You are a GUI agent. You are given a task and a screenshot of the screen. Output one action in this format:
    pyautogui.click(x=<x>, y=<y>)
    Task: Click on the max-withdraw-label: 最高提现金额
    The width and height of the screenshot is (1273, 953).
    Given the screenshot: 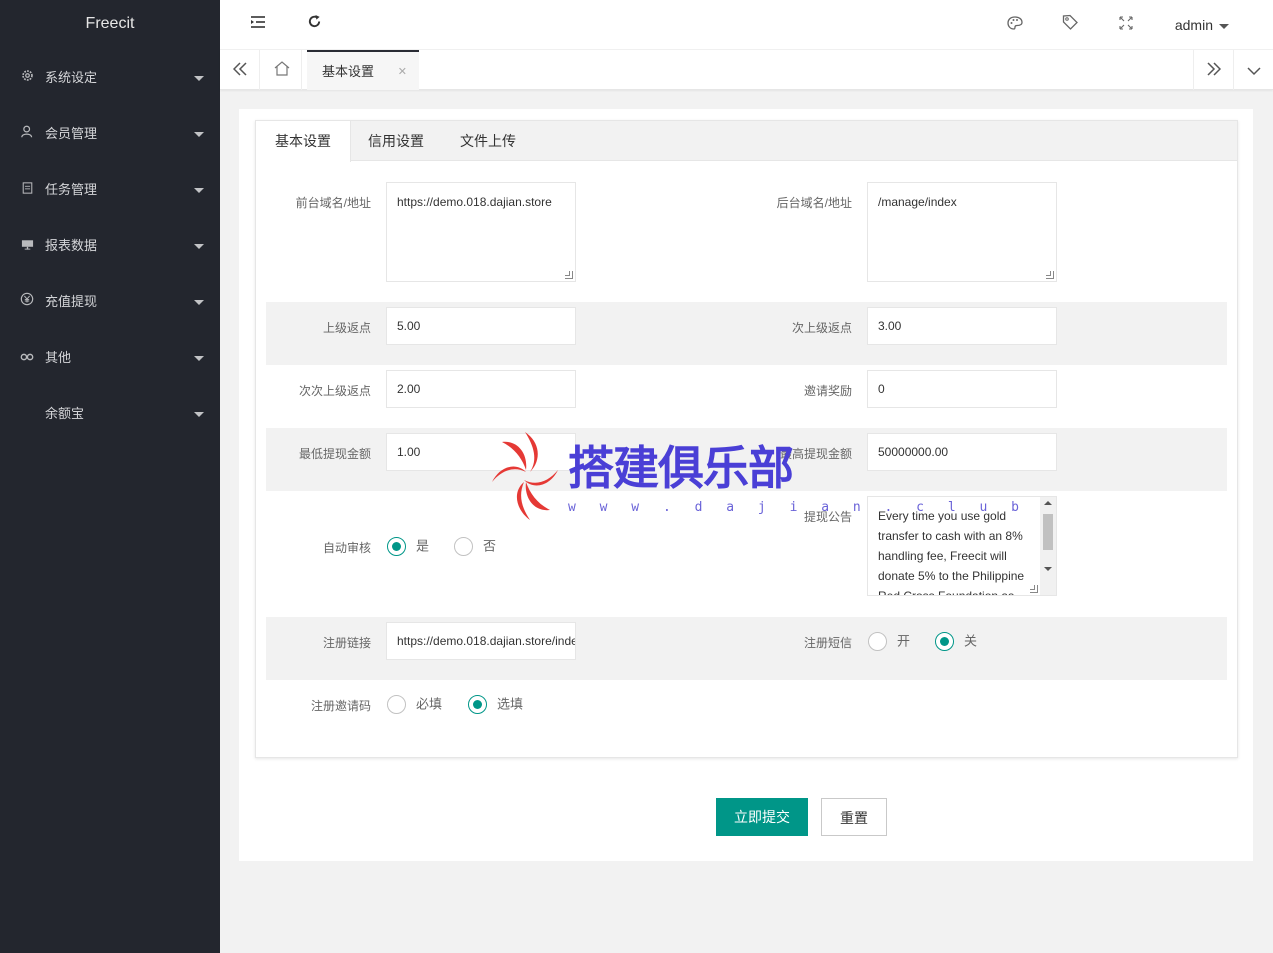 What is the action you would take?
    pyautogui.click(x=815, y=454)
    